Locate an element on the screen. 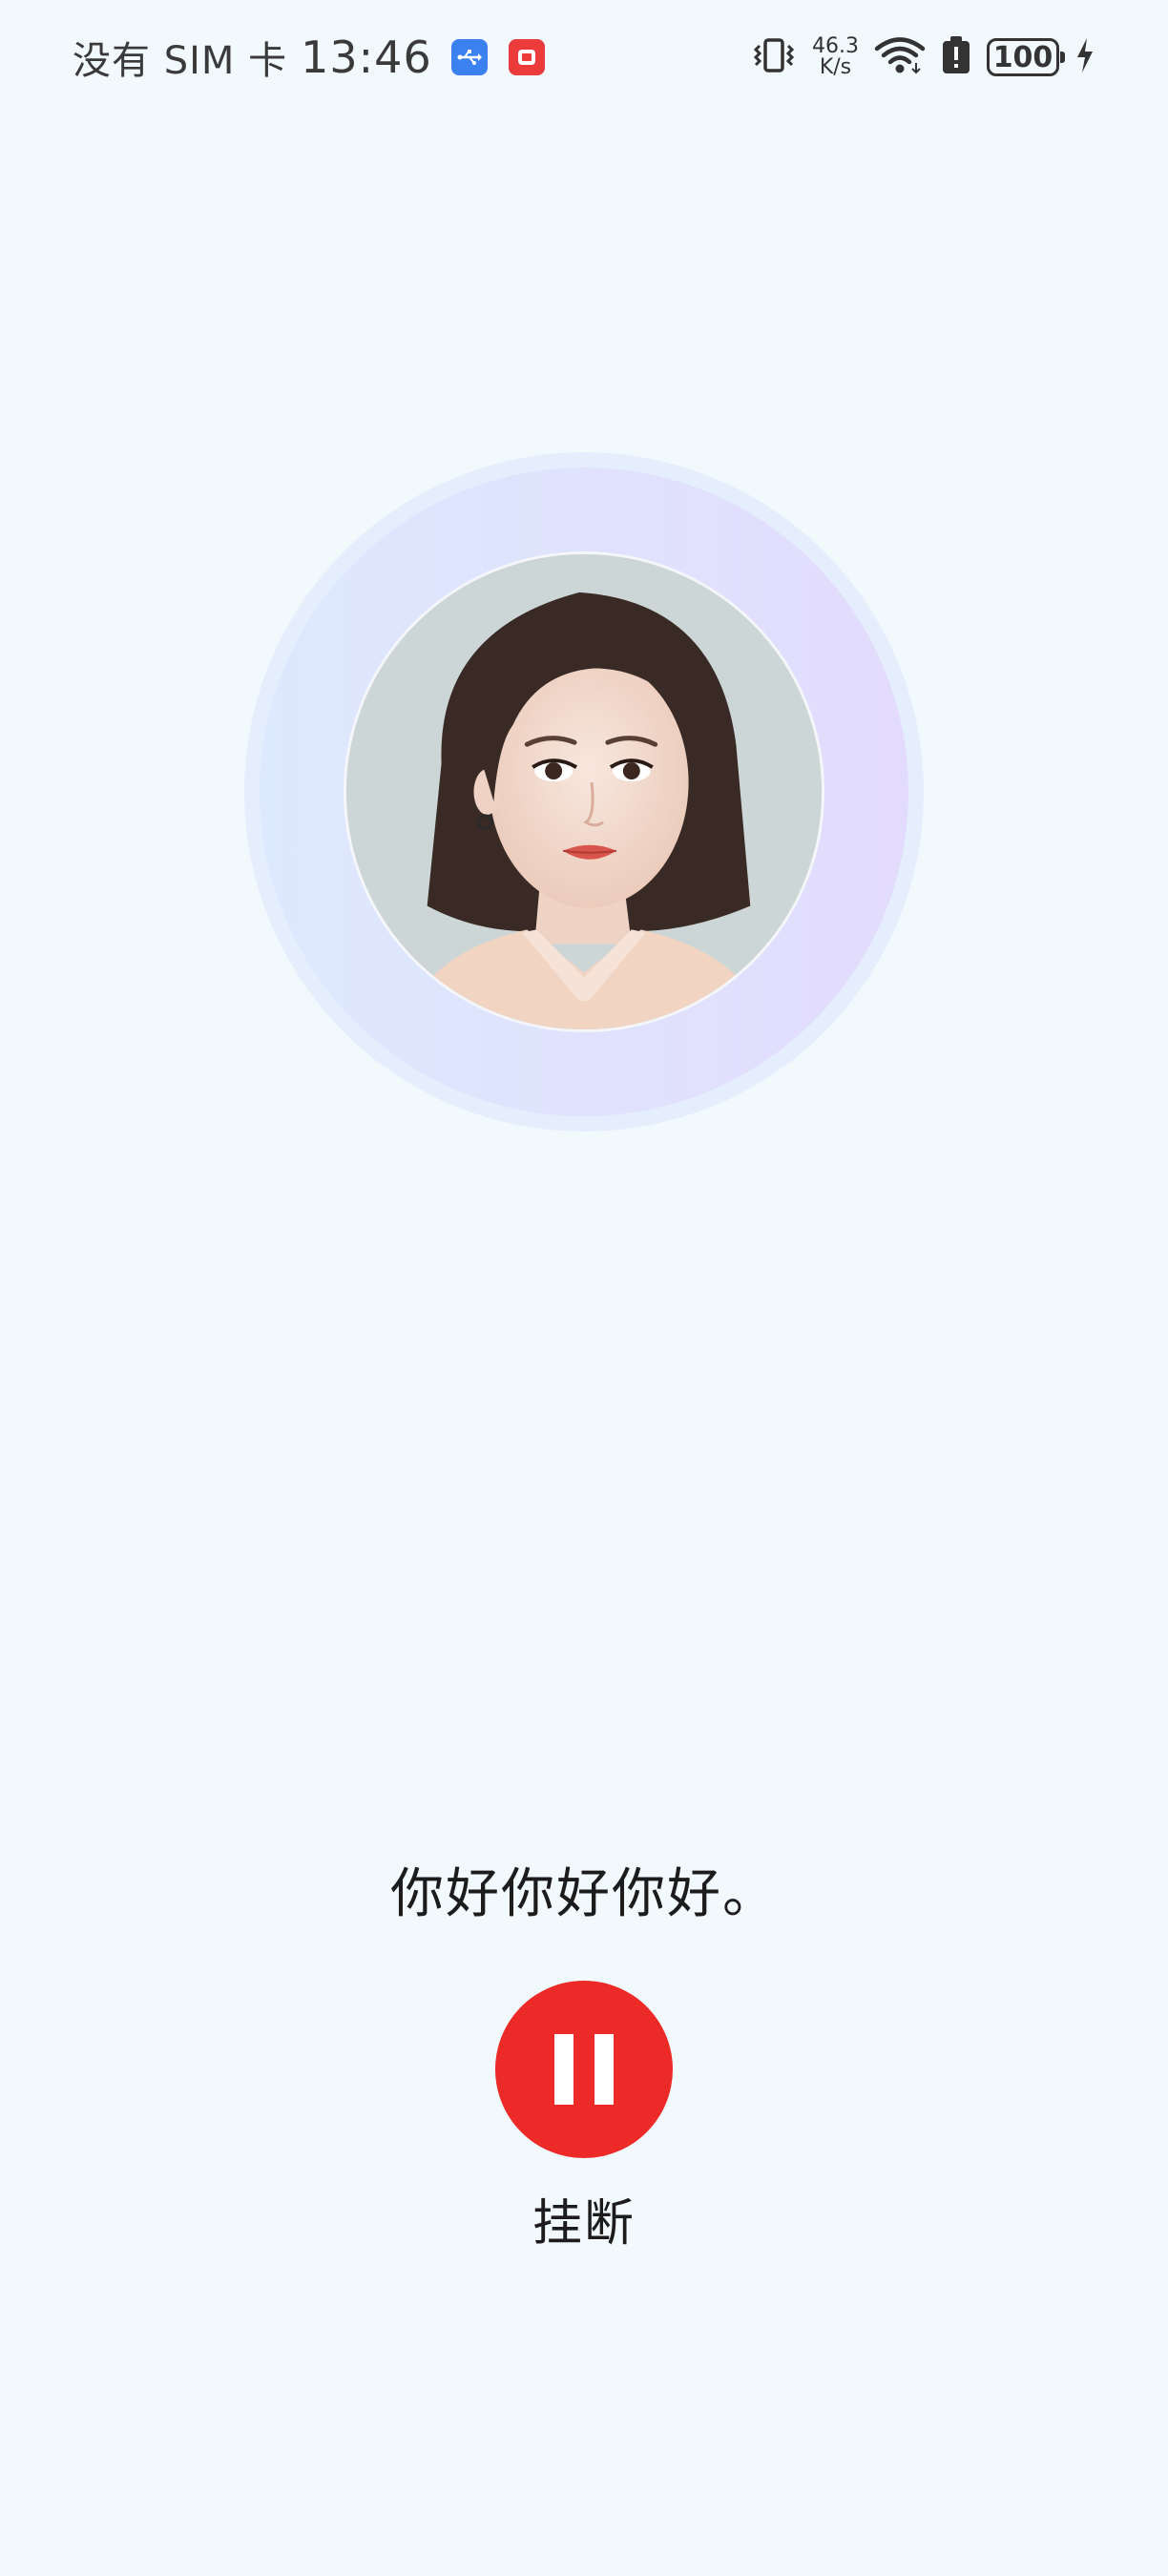  notification-icon is located at coordinates (526, 57).